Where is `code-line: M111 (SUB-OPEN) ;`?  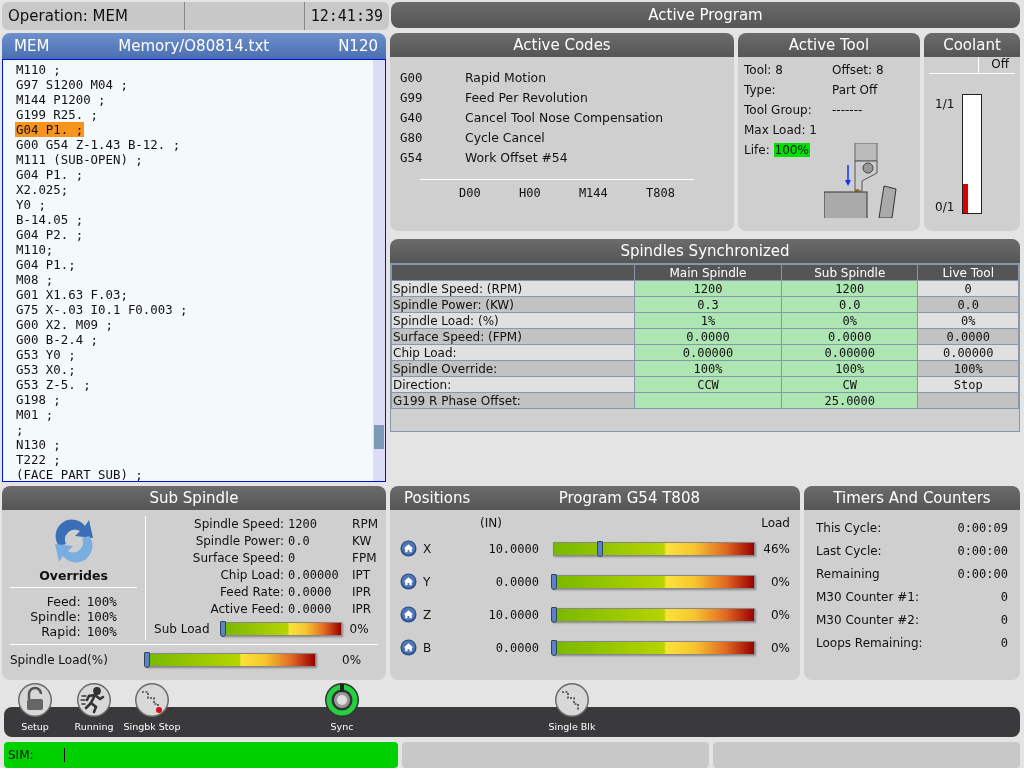
code-line: M111 (SUB-OPEN) ; is located at coordinates (79, 159).